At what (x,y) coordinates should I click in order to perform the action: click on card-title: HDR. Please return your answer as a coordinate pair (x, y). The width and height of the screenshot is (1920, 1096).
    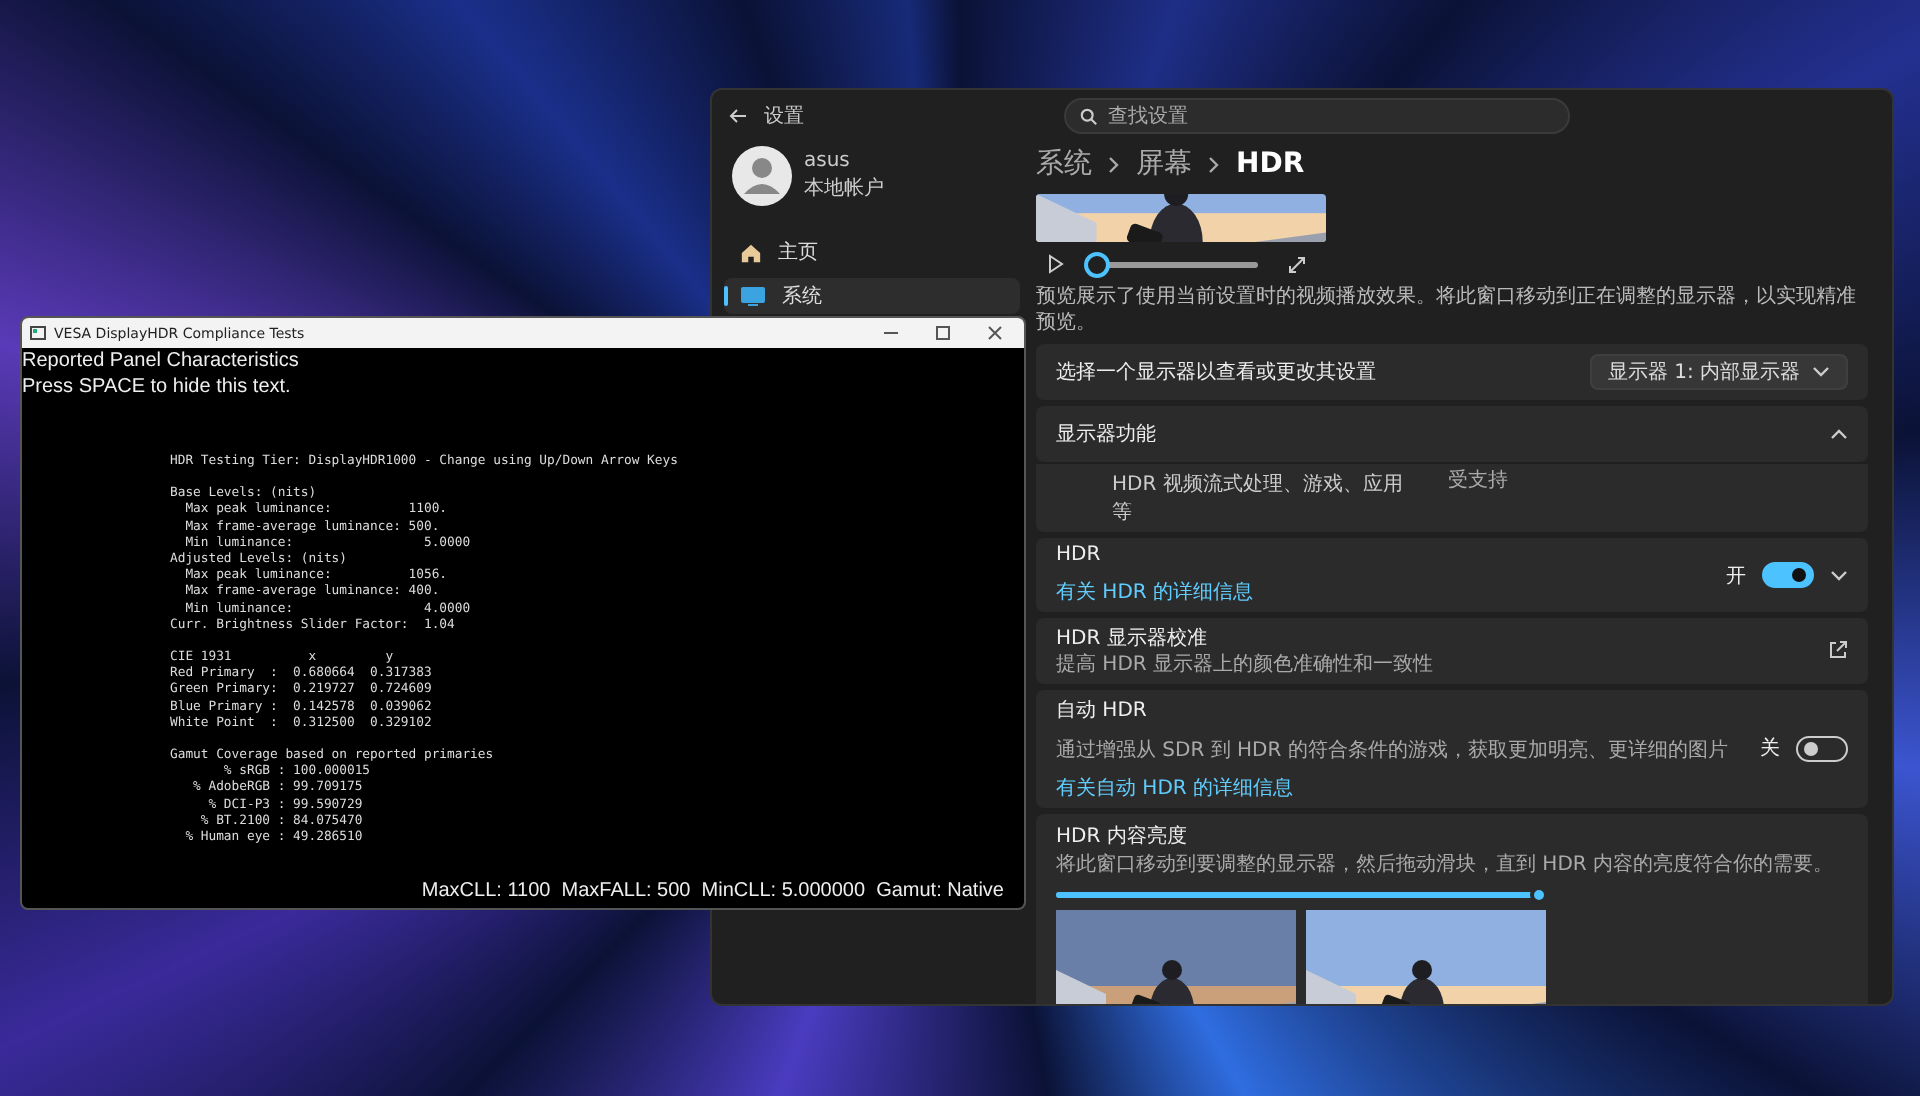
    Looking at the image, I should click on (1079, 555).